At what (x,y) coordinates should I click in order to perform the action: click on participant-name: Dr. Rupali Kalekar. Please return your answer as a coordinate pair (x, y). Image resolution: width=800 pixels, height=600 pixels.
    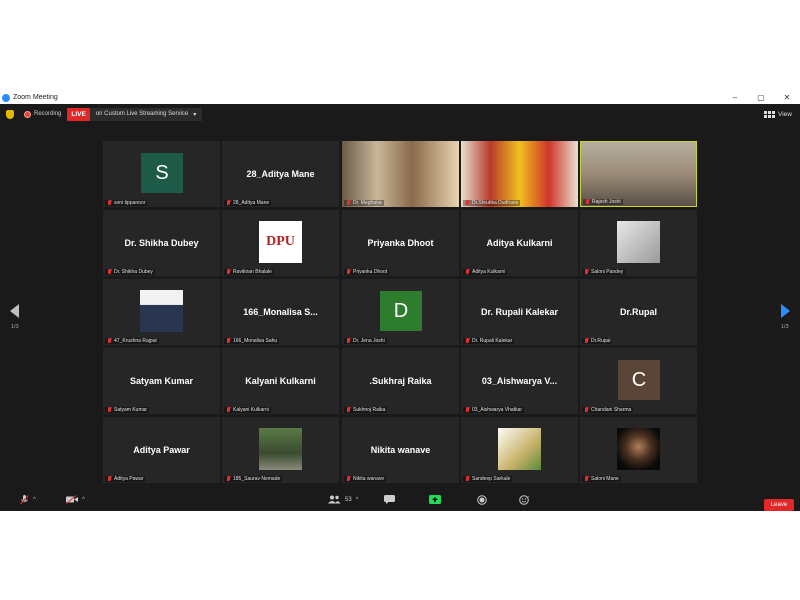
    Looking at the image, I should click on (492, 341).